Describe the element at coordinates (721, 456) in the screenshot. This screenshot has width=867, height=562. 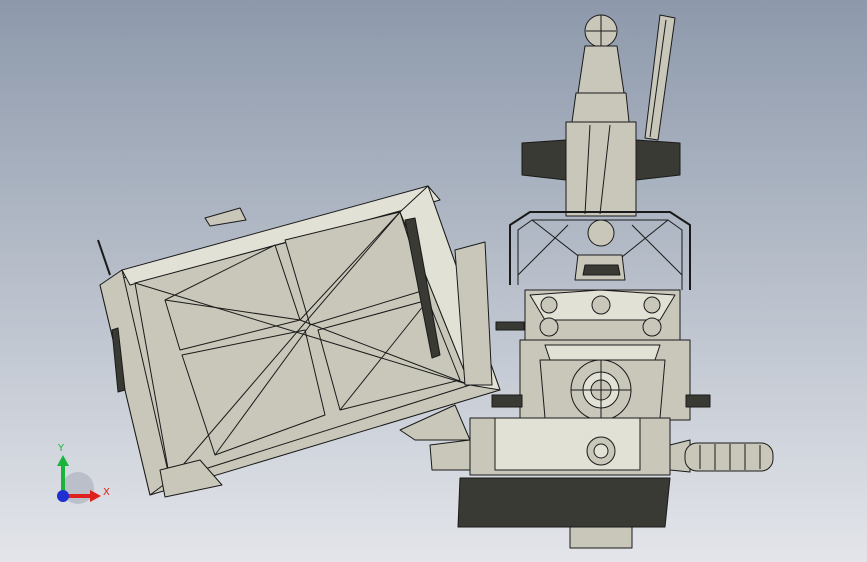
I see `side-handle` at that location.